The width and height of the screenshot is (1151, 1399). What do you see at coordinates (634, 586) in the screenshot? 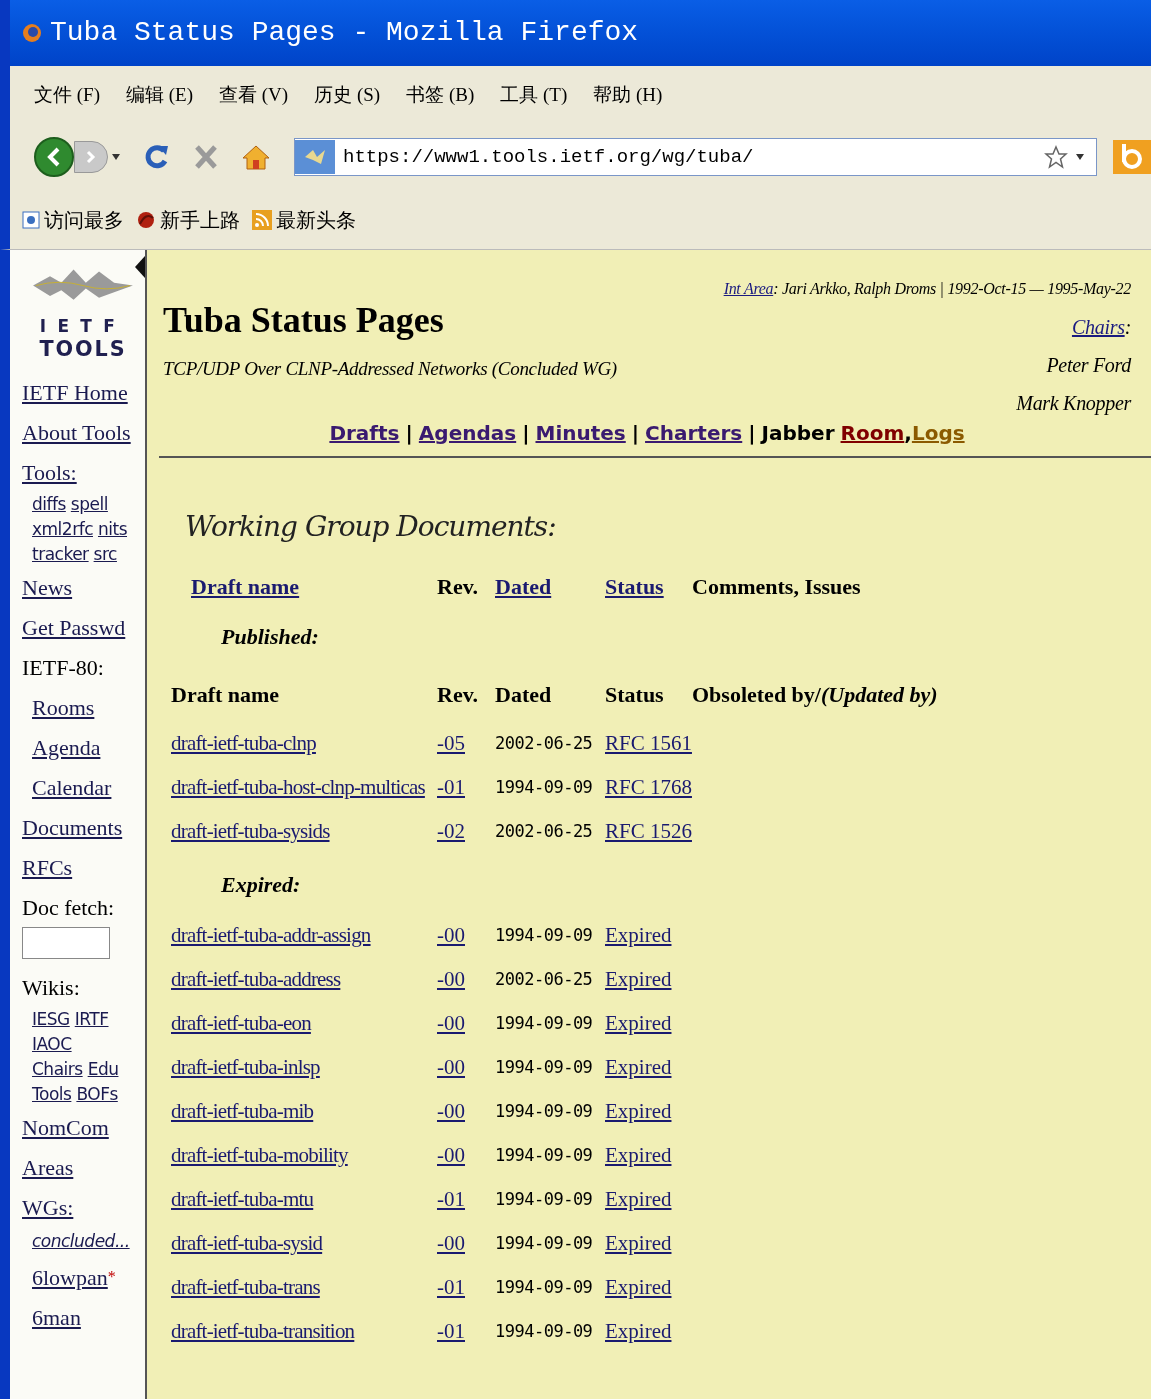
I see `column-sort-link: Status` at bounding box center [634, 586].